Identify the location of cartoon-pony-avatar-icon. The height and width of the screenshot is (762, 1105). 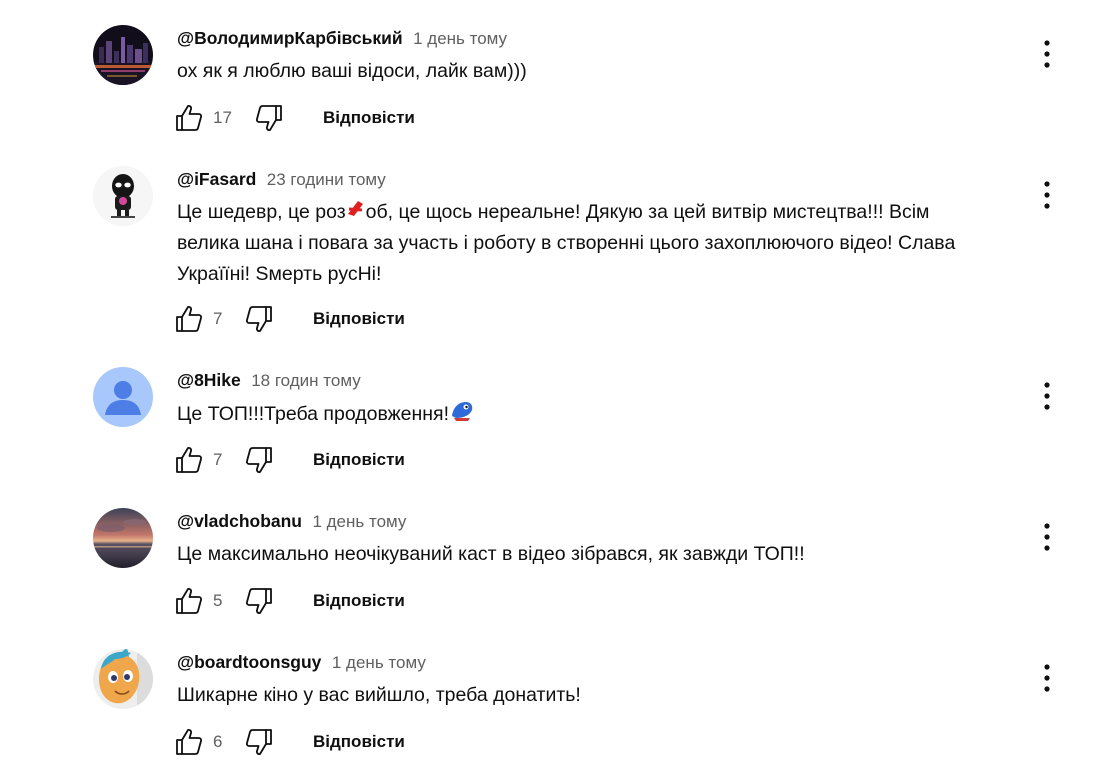
(123, 679).